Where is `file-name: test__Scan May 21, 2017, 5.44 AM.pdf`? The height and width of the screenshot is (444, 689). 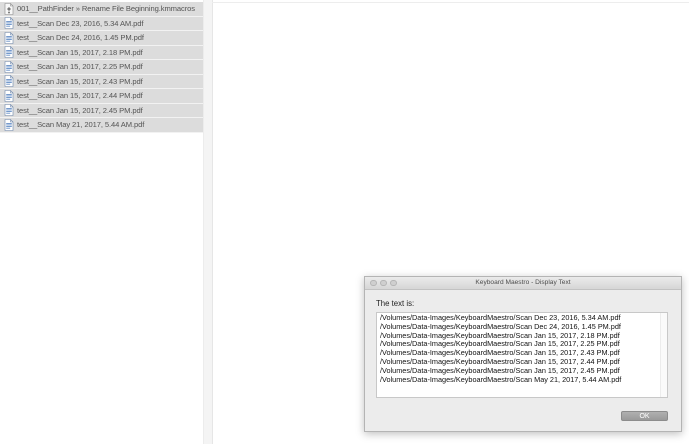 file-name: test__Scan May 21, 2017, 5.44 AM.pdf is located at coordinates (81, 125).